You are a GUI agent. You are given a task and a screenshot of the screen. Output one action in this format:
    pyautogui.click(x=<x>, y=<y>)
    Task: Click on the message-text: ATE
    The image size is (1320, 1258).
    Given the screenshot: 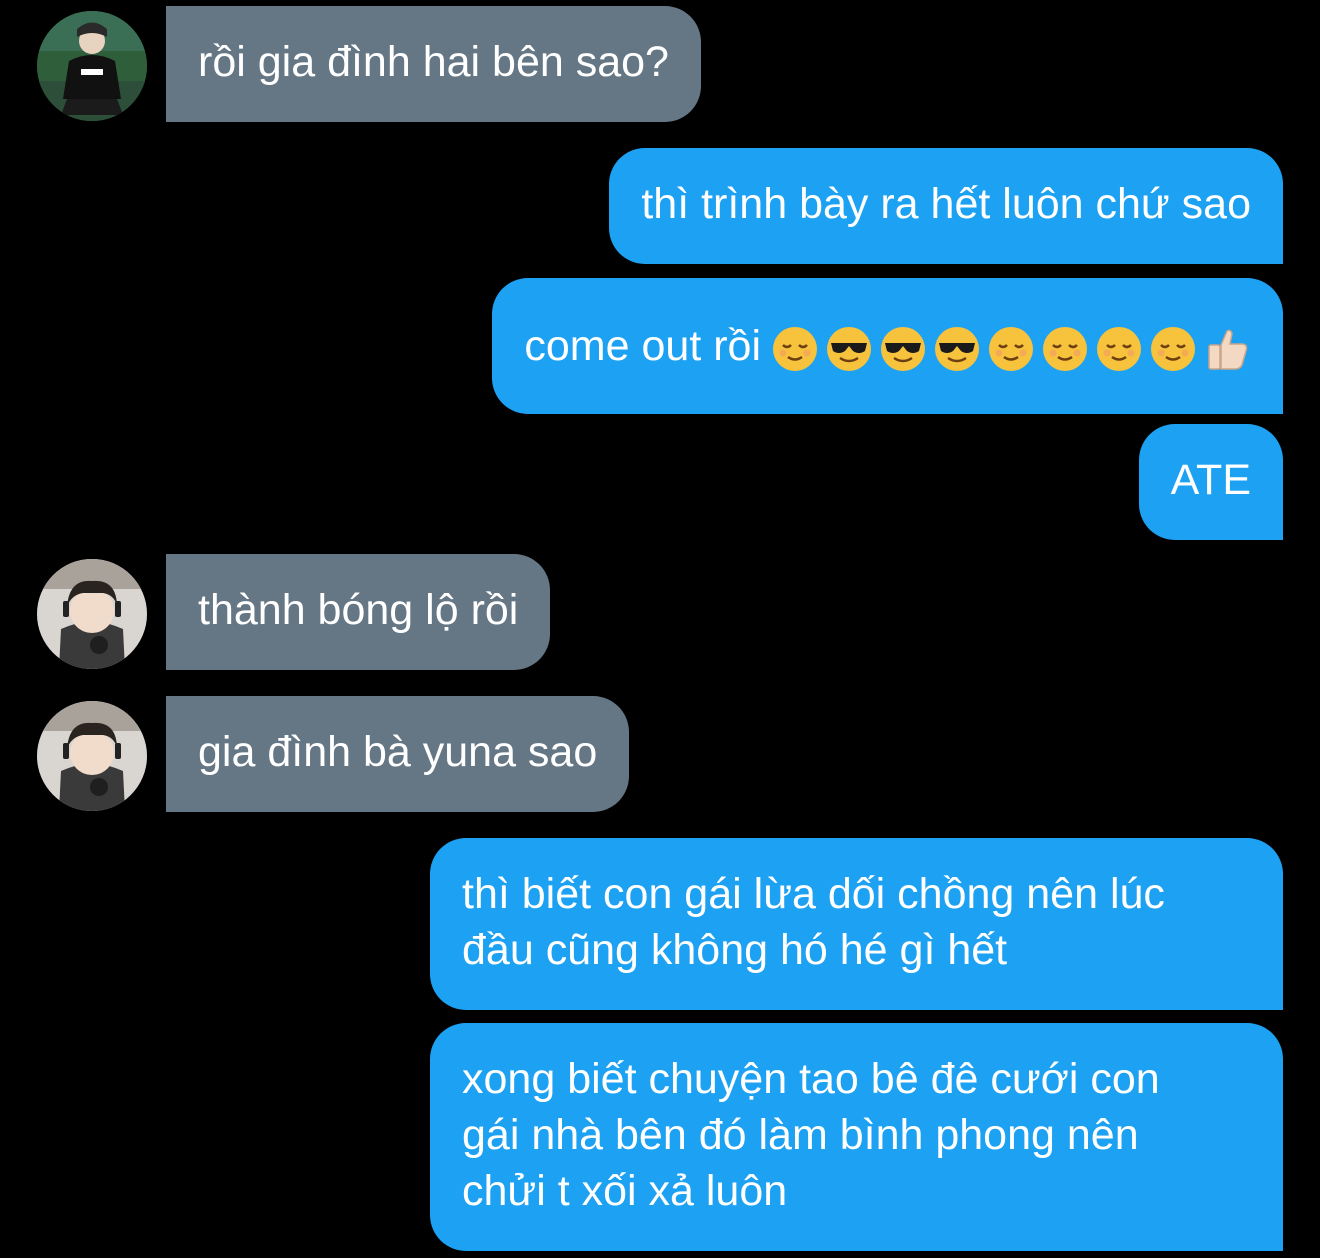 What is the action you would take?
    pyautogui.click(x=1210, y=480)
    